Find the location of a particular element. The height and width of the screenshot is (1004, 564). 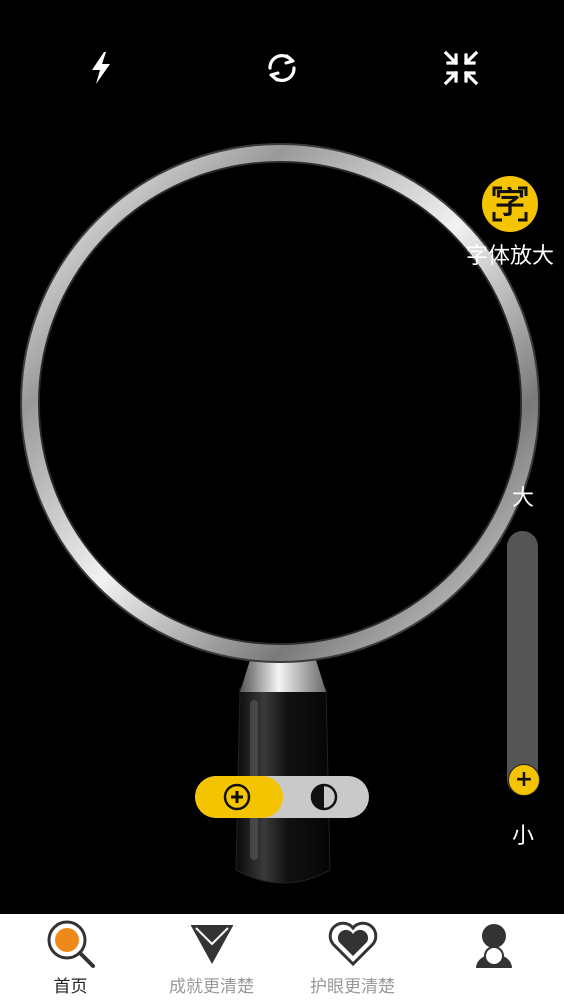

contrast-icon is located at coordinates (324, 797).